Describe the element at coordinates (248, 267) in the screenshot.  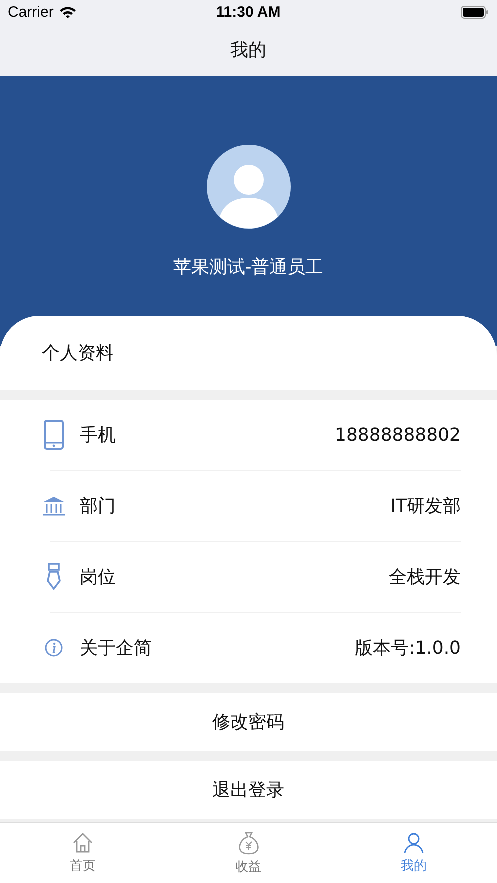
I see `user-name: 苹果测试-普通员工` at that location.